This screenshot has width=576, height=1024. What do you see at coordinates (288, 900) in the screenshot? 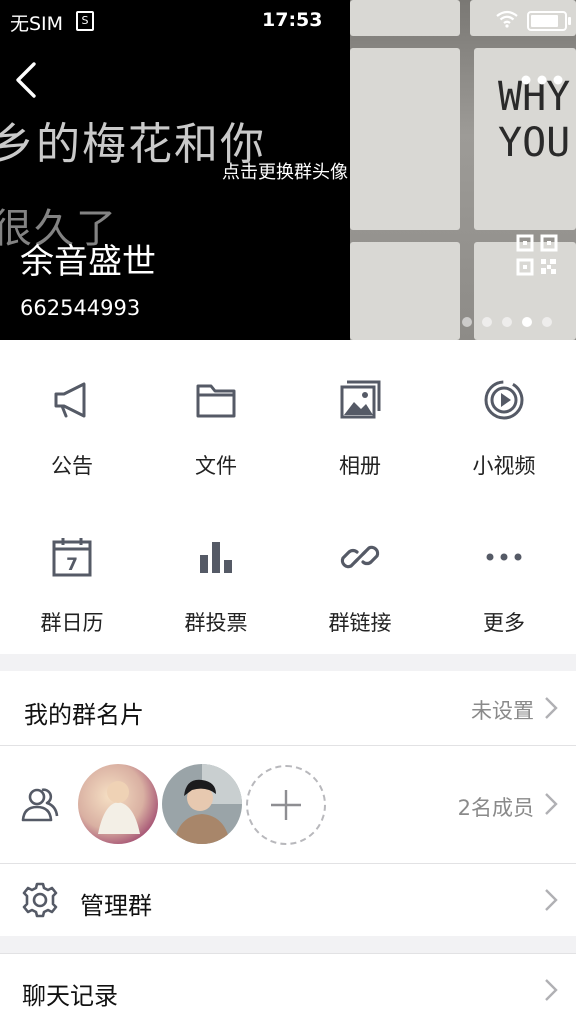
I see `manage-group-row: 管理群` at bounding box center [288, 900].